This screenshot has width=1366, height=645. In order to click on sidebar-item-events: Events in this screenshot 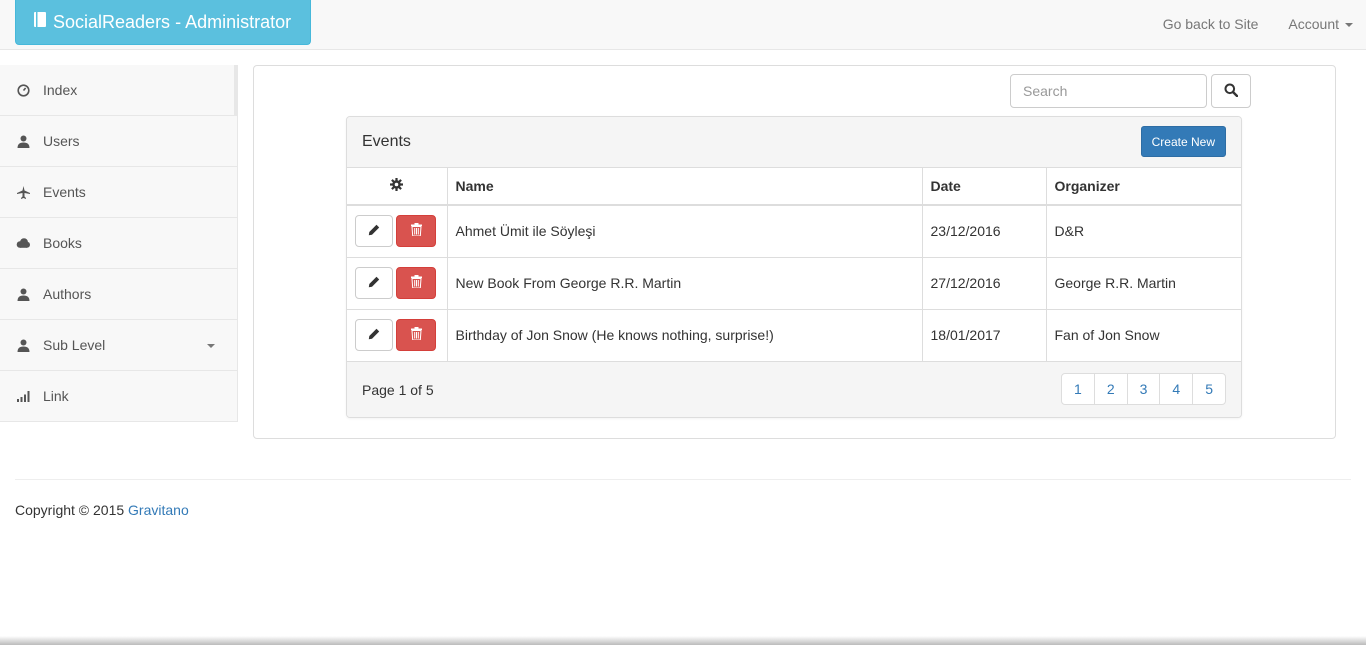, I will do `click(119, 192)`.